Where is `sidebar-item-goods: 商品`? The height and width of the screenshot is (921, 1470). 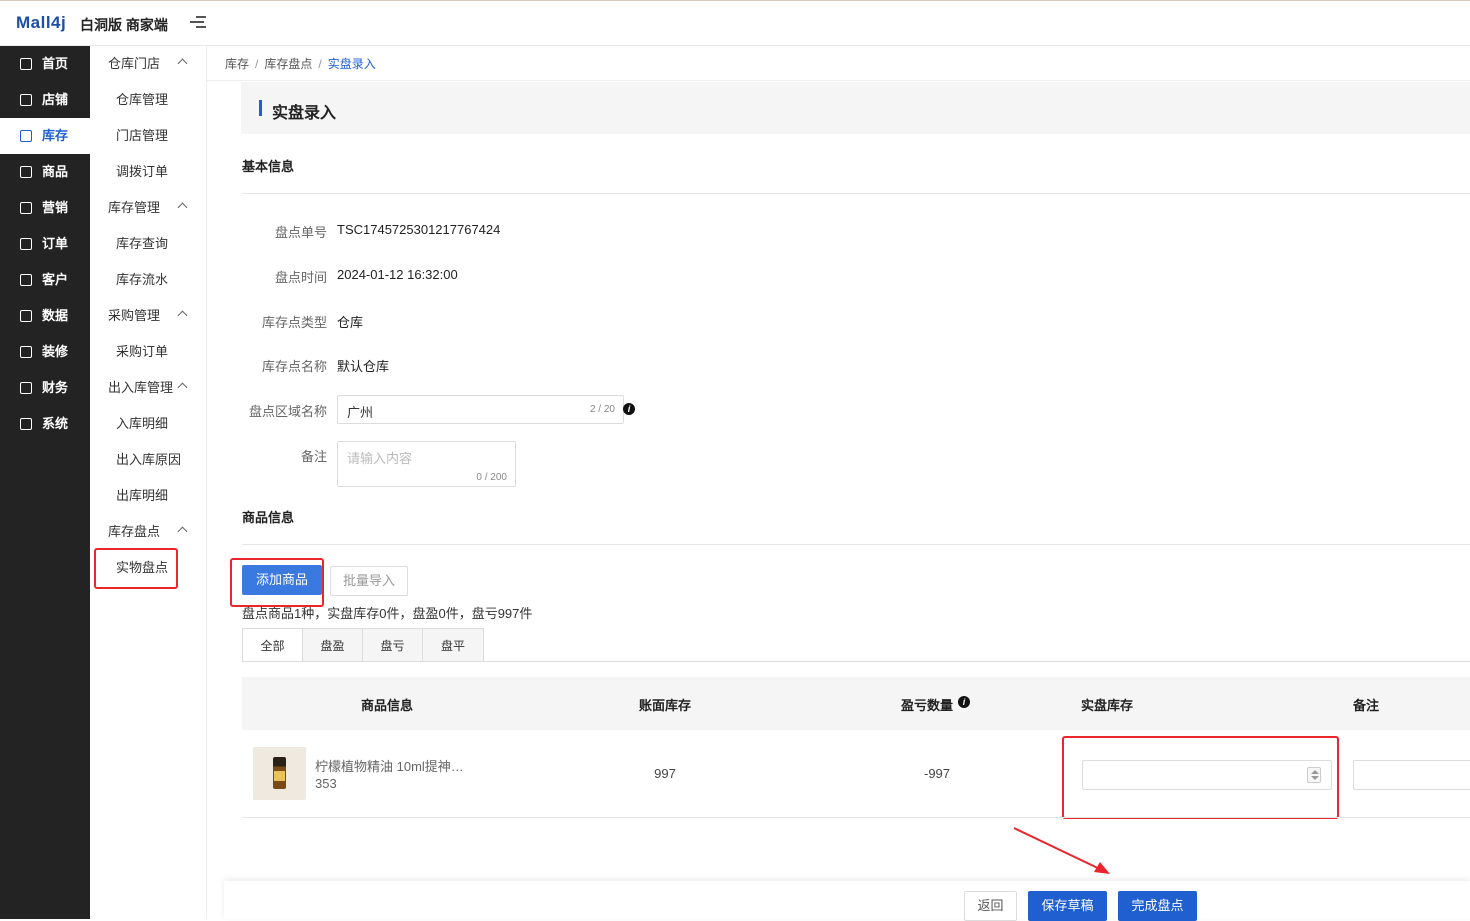 sidebar-item-goods: 商品 is located at coordinates (45, 172).